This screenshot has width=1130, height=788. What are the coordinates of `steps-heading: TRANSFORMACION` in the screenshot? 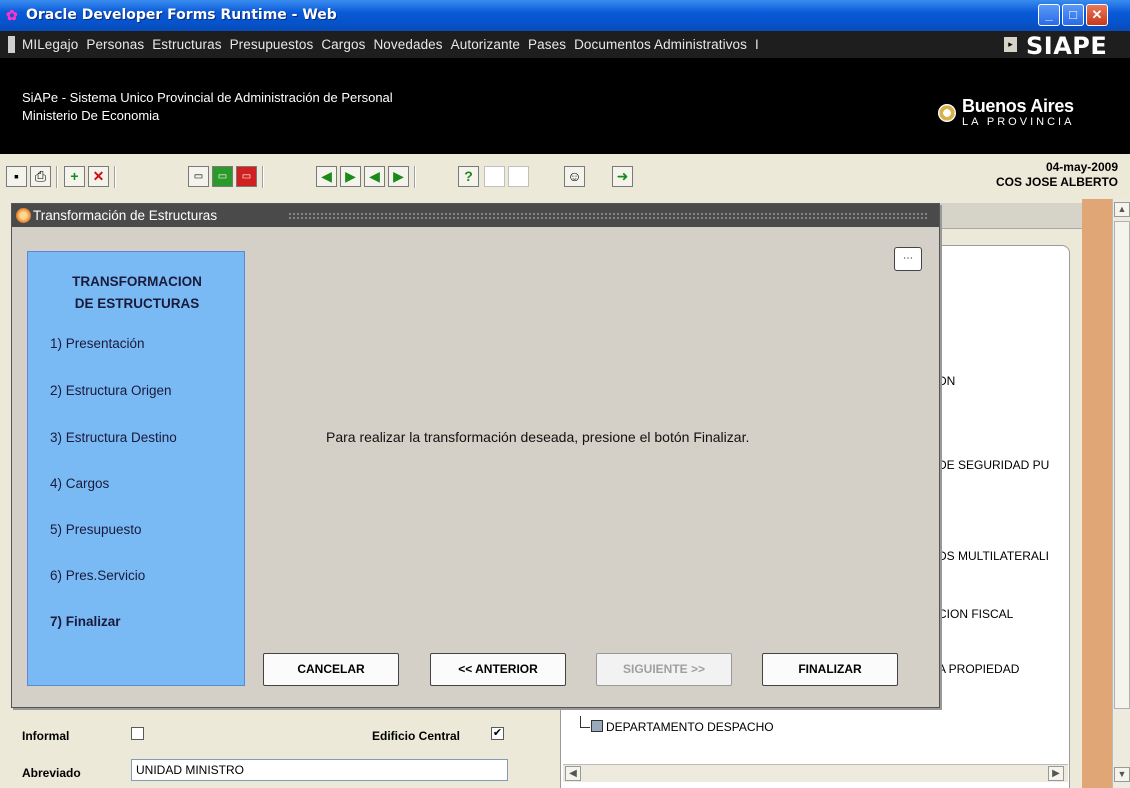 It's located at (137, 281).